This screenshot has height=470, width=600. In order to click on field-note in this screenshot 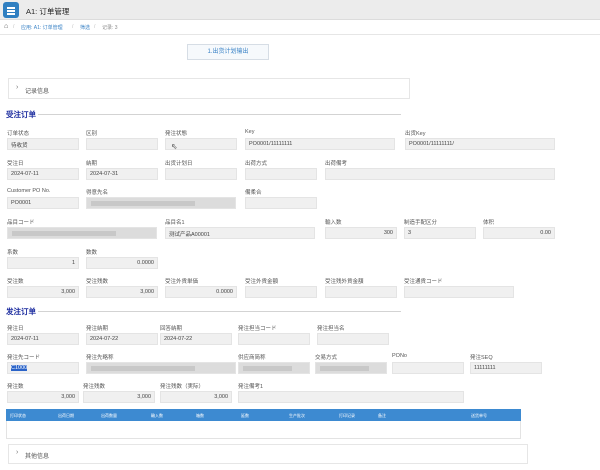, I will do `click(281, 203)`.